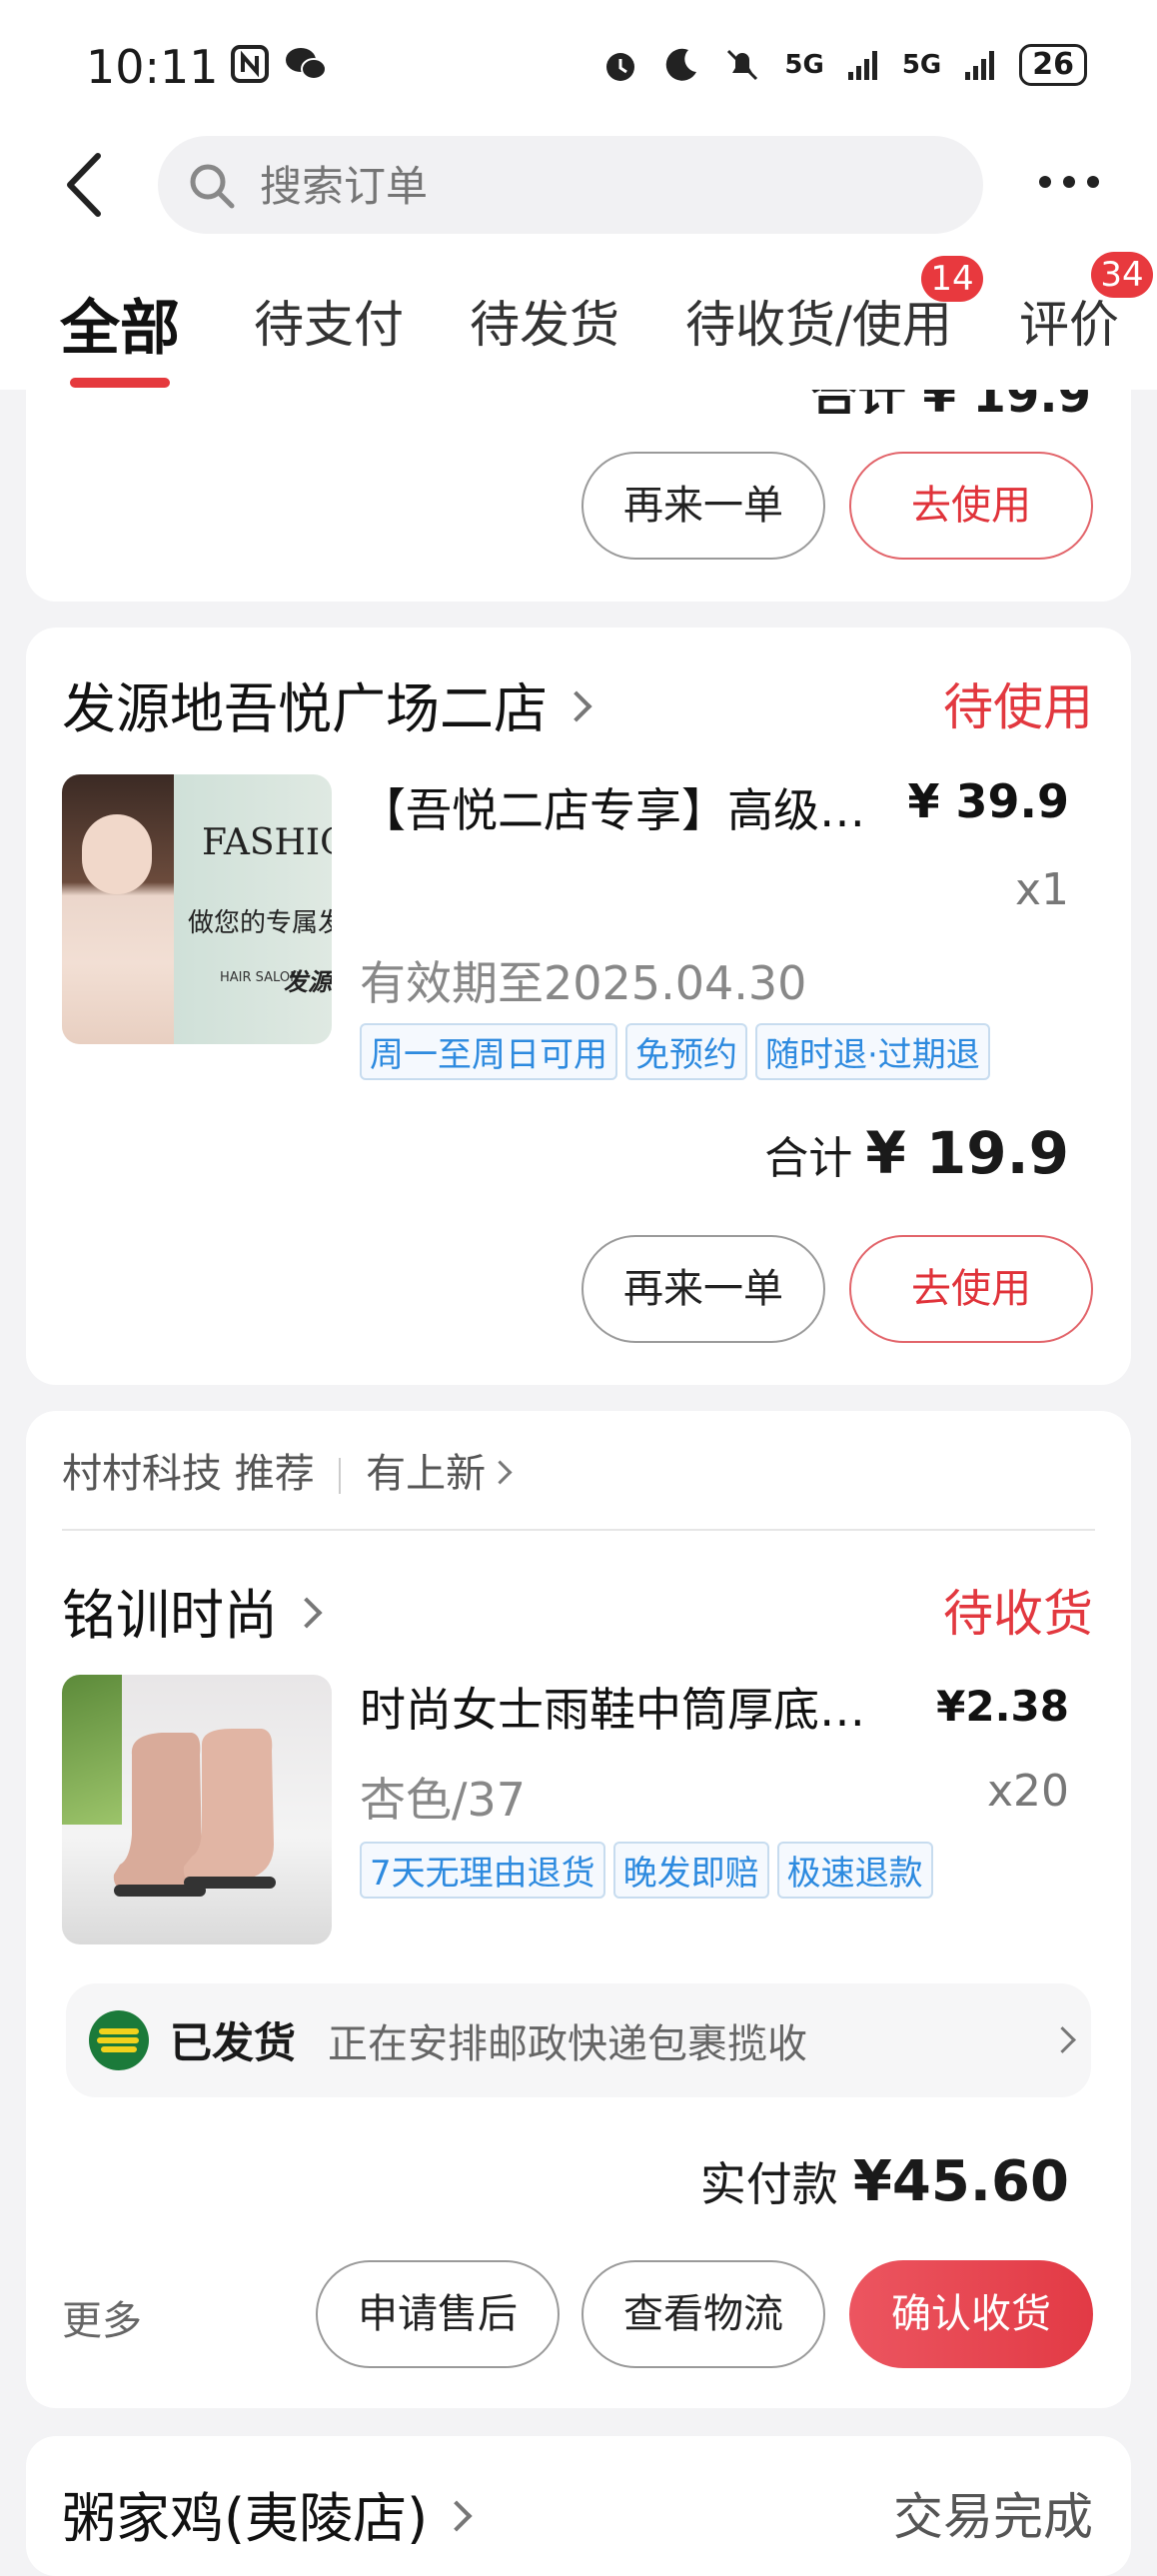 The image size is (1157, 2576). Describe the element at coordinates (583, 983) in the screenshot. I see `validity-date: 有效期至2025.04.30` at that location.